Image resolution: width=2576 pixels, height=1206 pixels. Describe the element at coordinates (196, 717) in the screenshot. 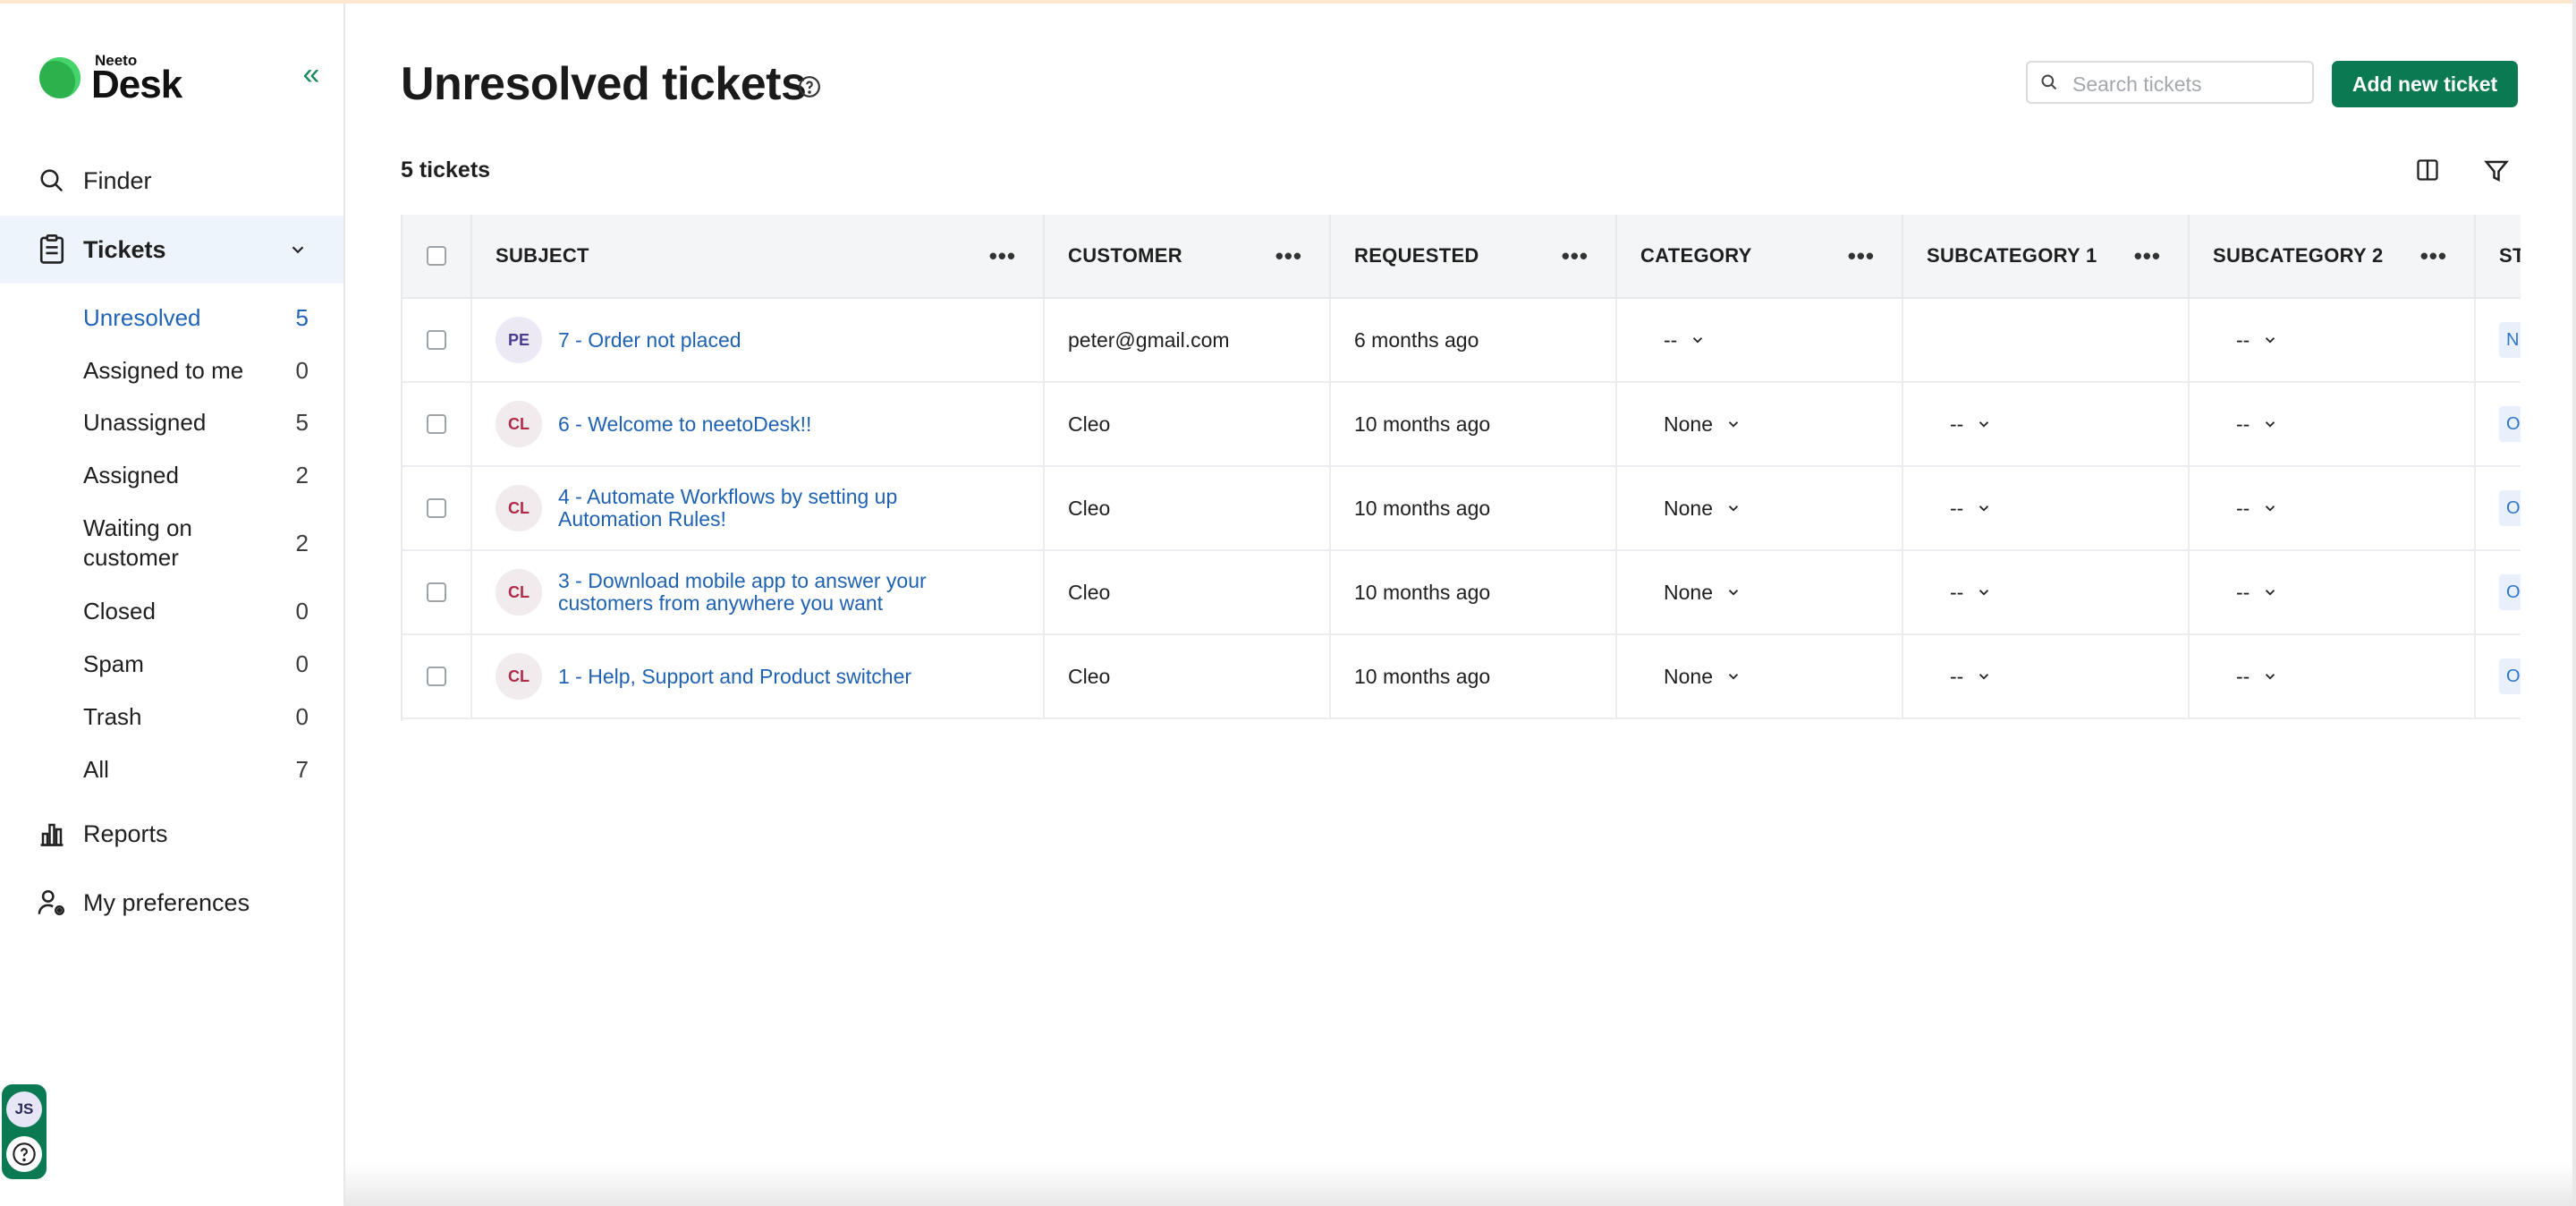

I see `ticket-view-trash: Trash 0` at that location.